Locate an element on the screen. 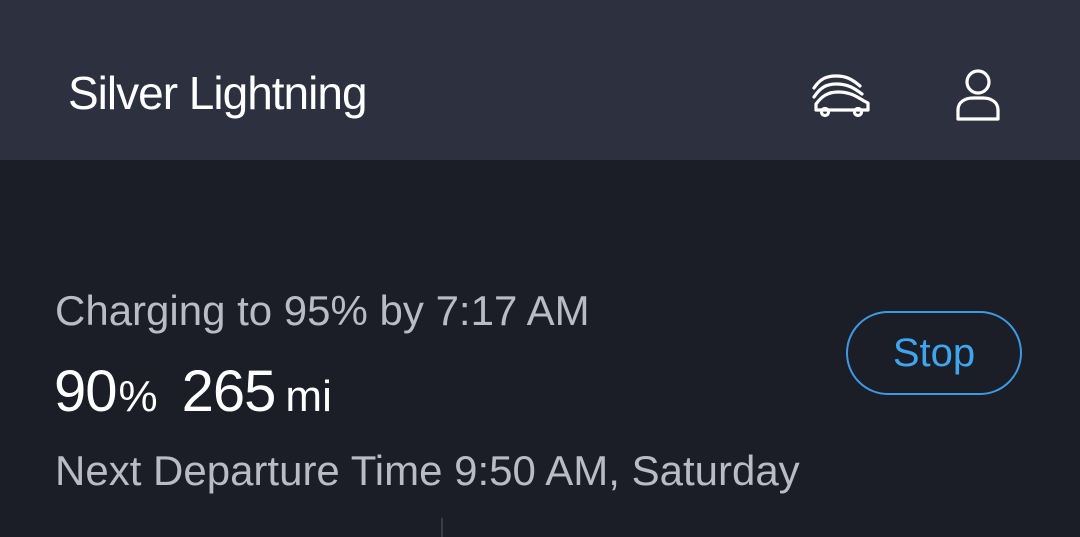 Image resolution: width=1080 pixels, height=537 pixels. next-departure-text: Next Departure Time 9:50 AM, Saturday is located at coordinates (427, 470).